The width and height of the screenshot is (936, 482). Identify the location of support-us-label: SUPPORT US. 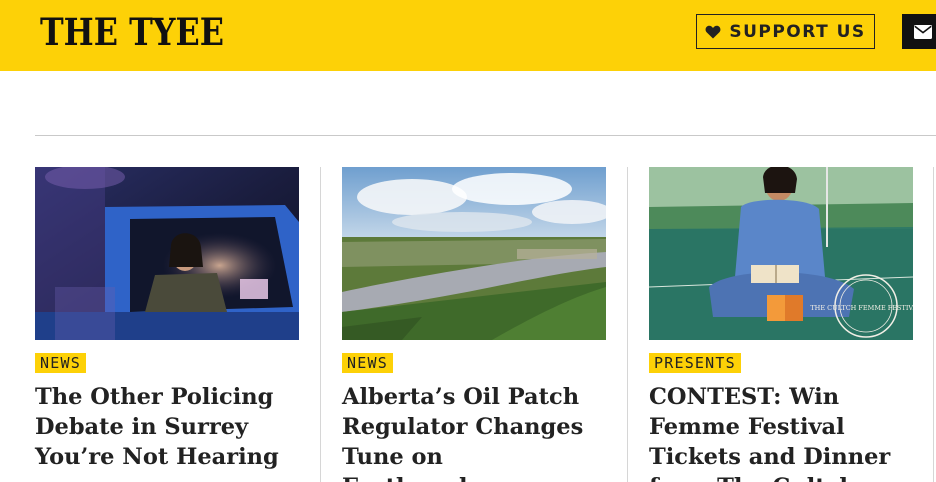
(797, 31).